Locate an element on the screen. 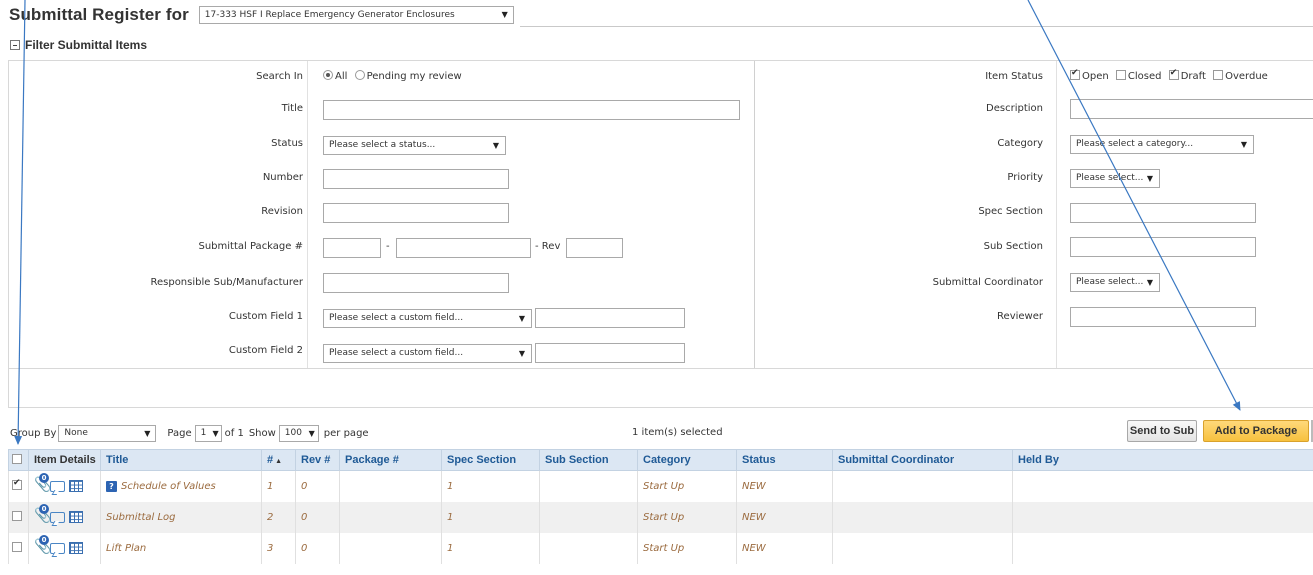  title-cell: Submittal Log is located at coordinates (181, 517).